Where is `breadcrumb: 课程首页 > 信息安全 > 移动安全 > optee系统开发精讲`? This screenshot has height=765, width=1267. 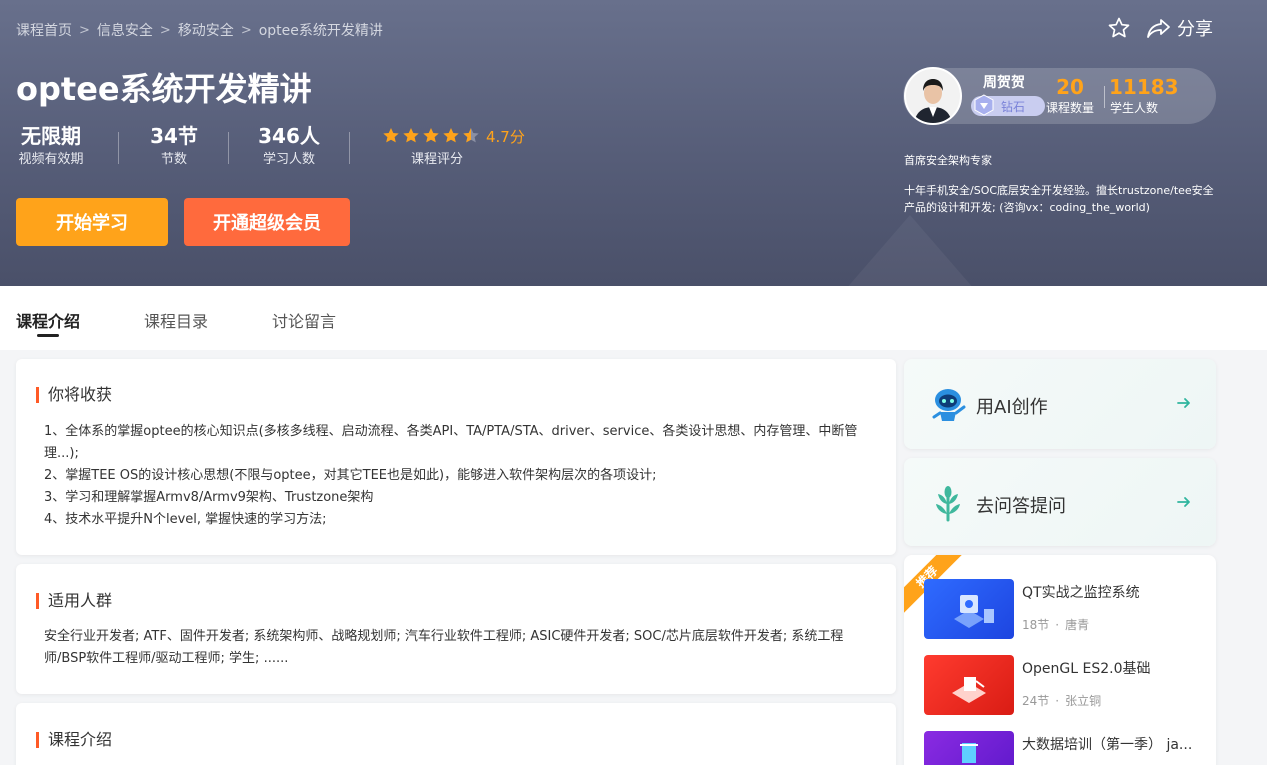 breadcrumb: 课程首页 > 信息安全 > 移动安全 > optee系统开发精讲 is located at coordinates (199, 30).